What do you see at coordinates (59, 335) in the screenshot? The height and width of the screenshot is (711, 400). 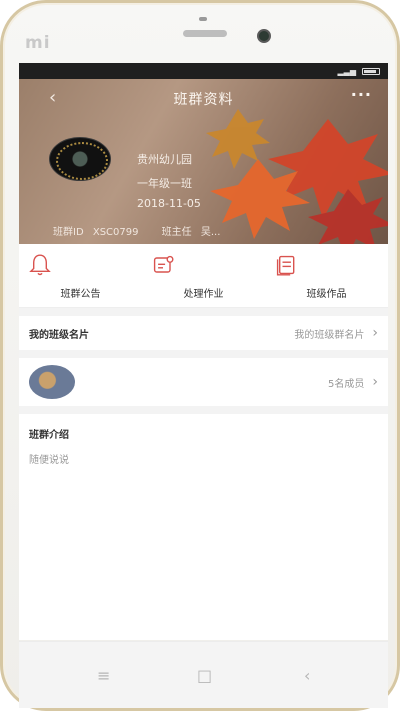 I see `class-card-label: 我的班级名片` at bounding box center [59, 335].